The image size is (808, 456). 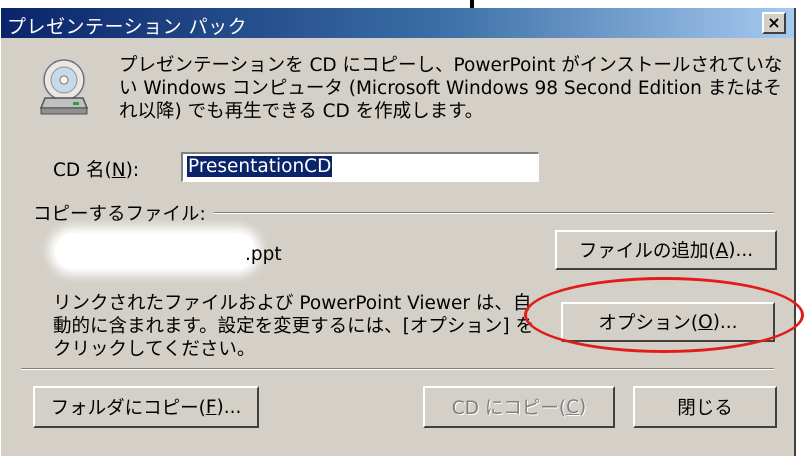 What do you see at coordinates (397, 369) in the screenshot?
I see `footer-separator` at bounding box center [397, 369].